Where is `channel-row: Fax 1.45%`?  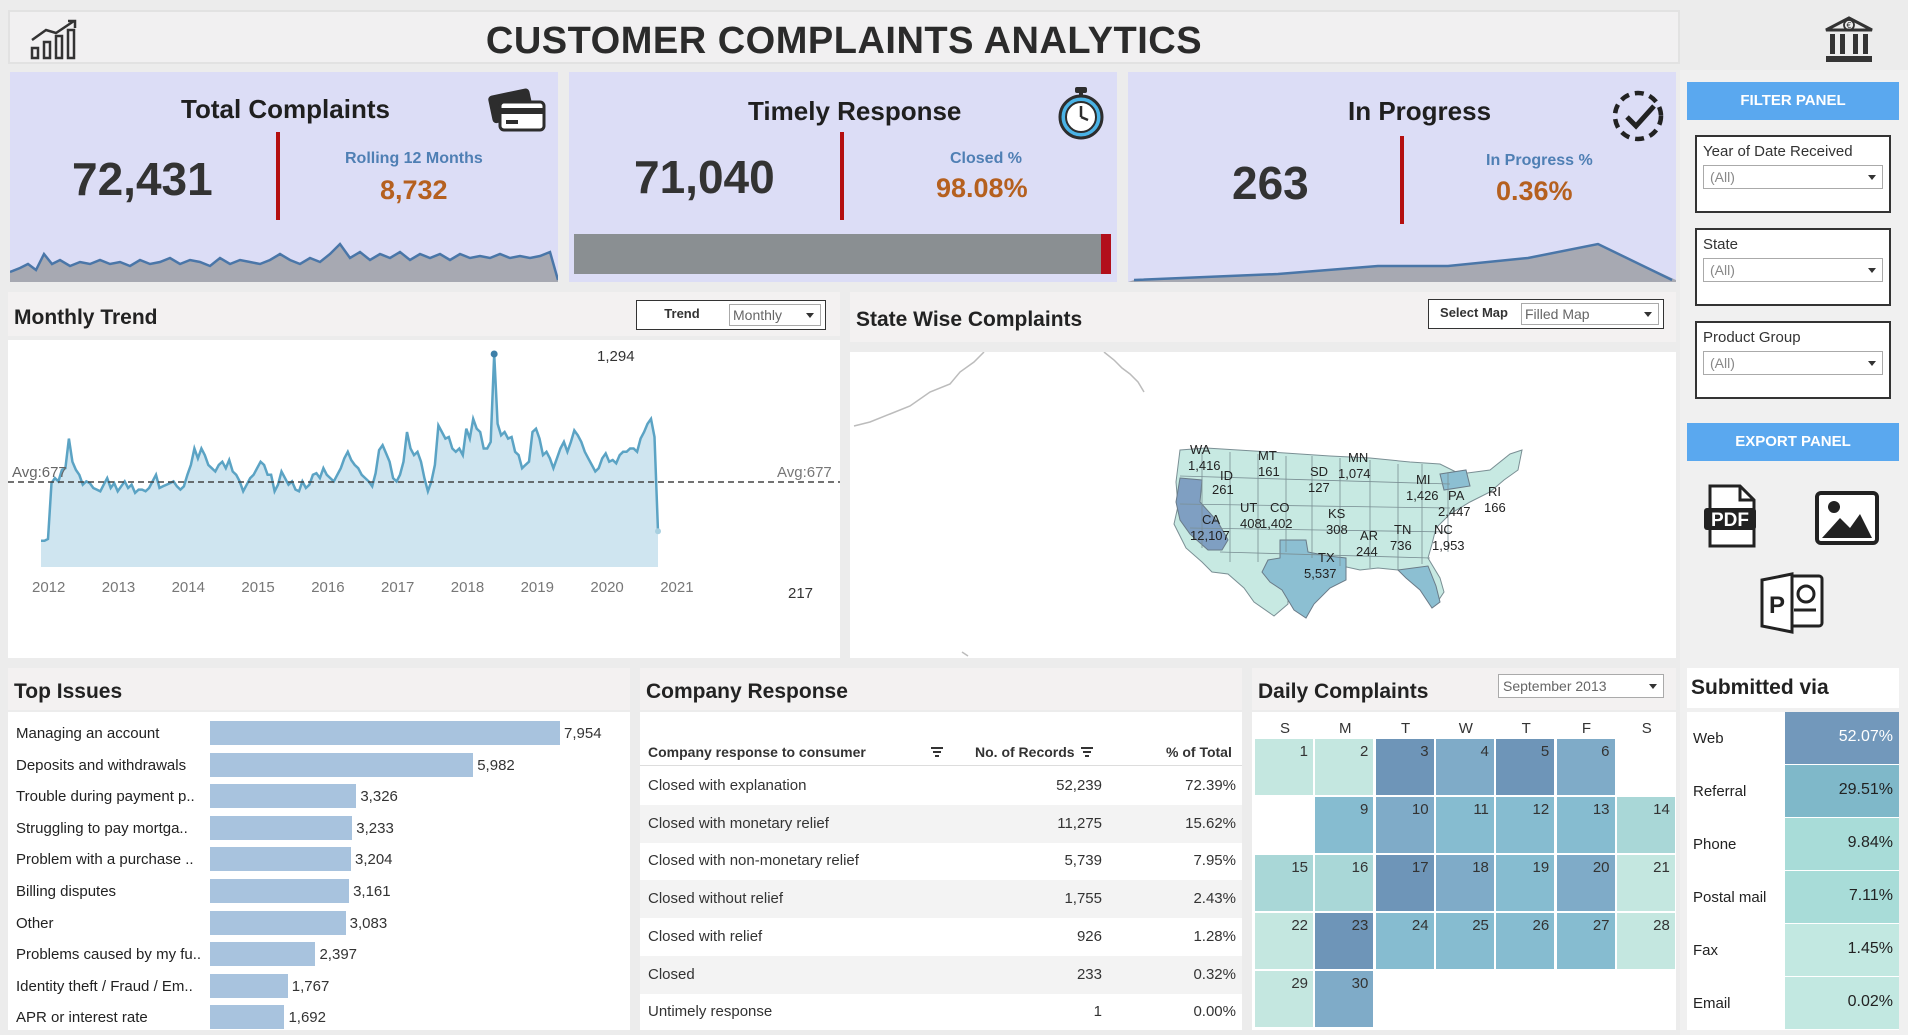
channel-row: Fax 1.45% is located at coordinates (1793, 950).